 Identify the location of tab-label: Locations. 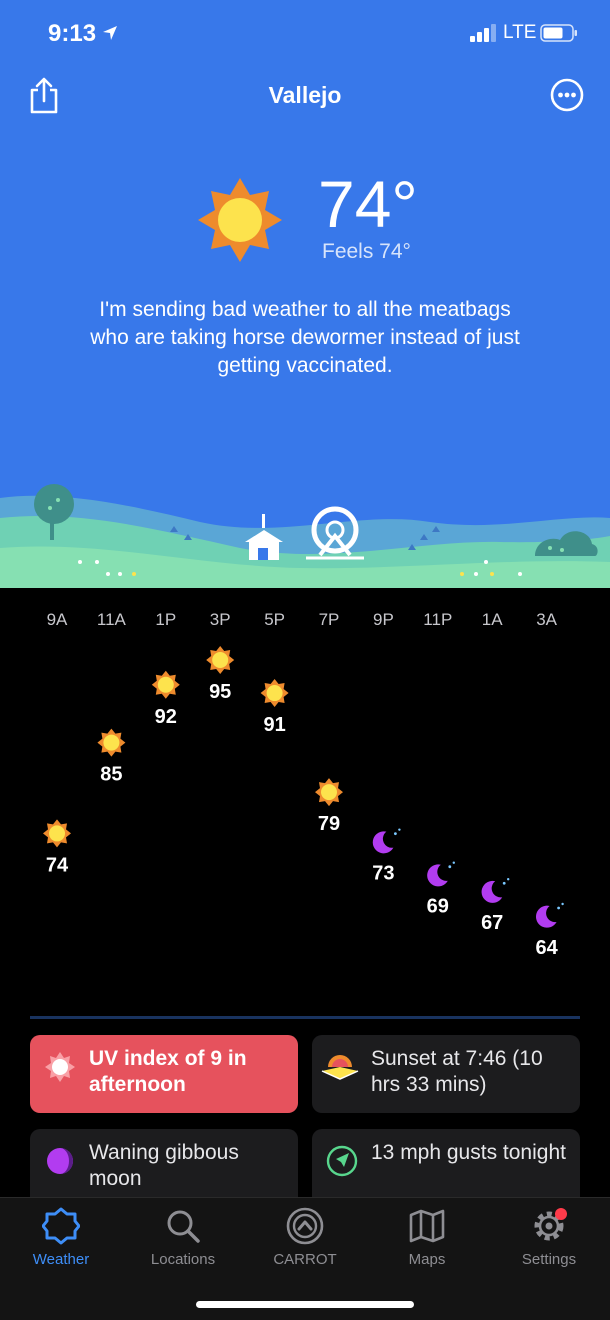
(183, 1259).